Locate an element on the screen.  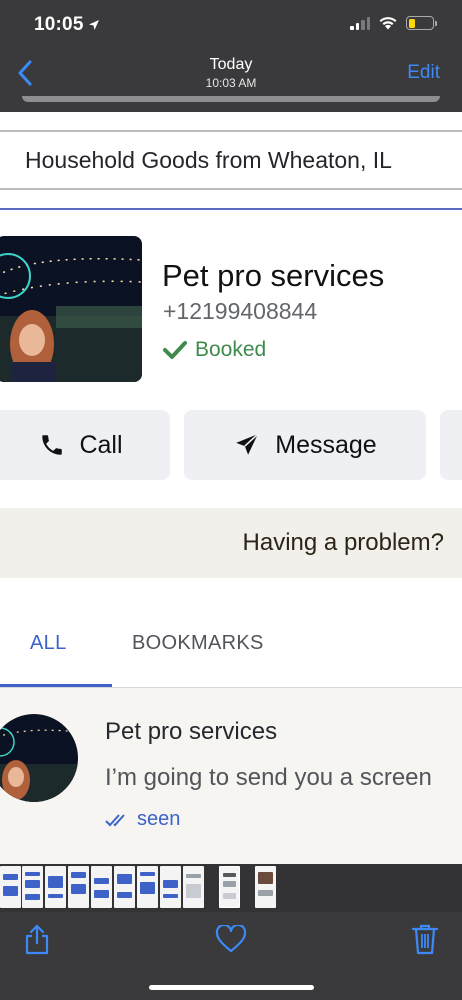
share-icon is located at coordinates (37, 939).